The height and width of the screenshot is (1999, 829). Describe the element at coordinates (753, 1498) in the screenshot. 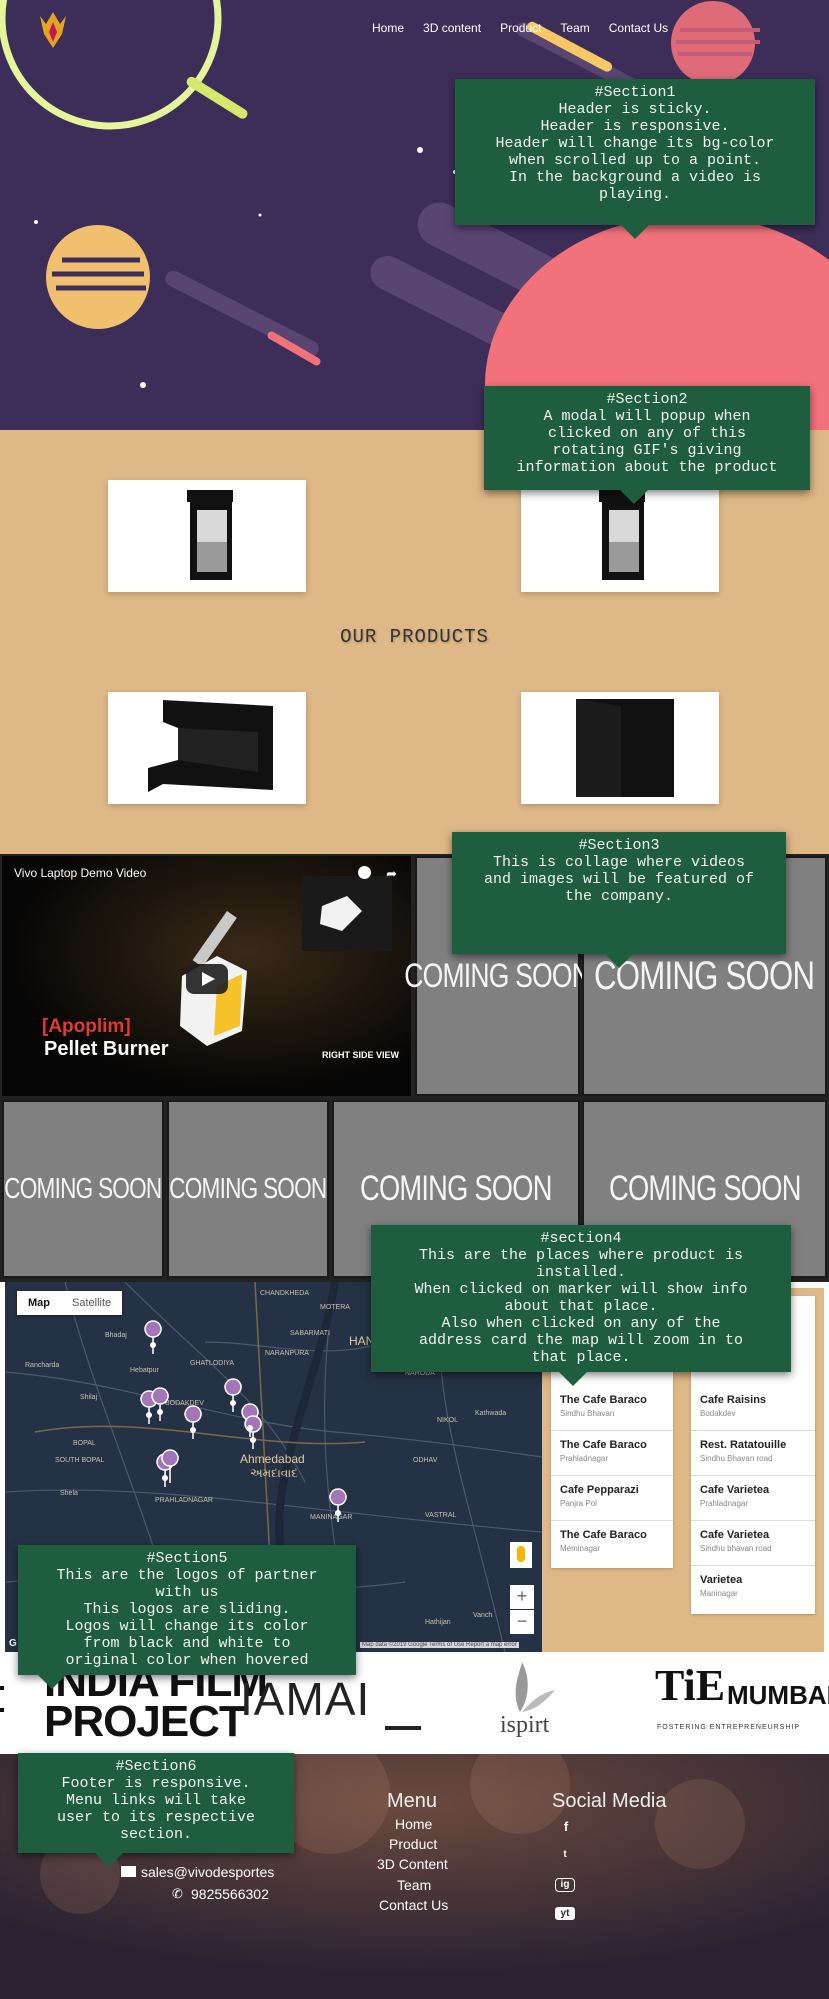

I see `address-card: Cafe Varietea Prahladnagar` at that location.